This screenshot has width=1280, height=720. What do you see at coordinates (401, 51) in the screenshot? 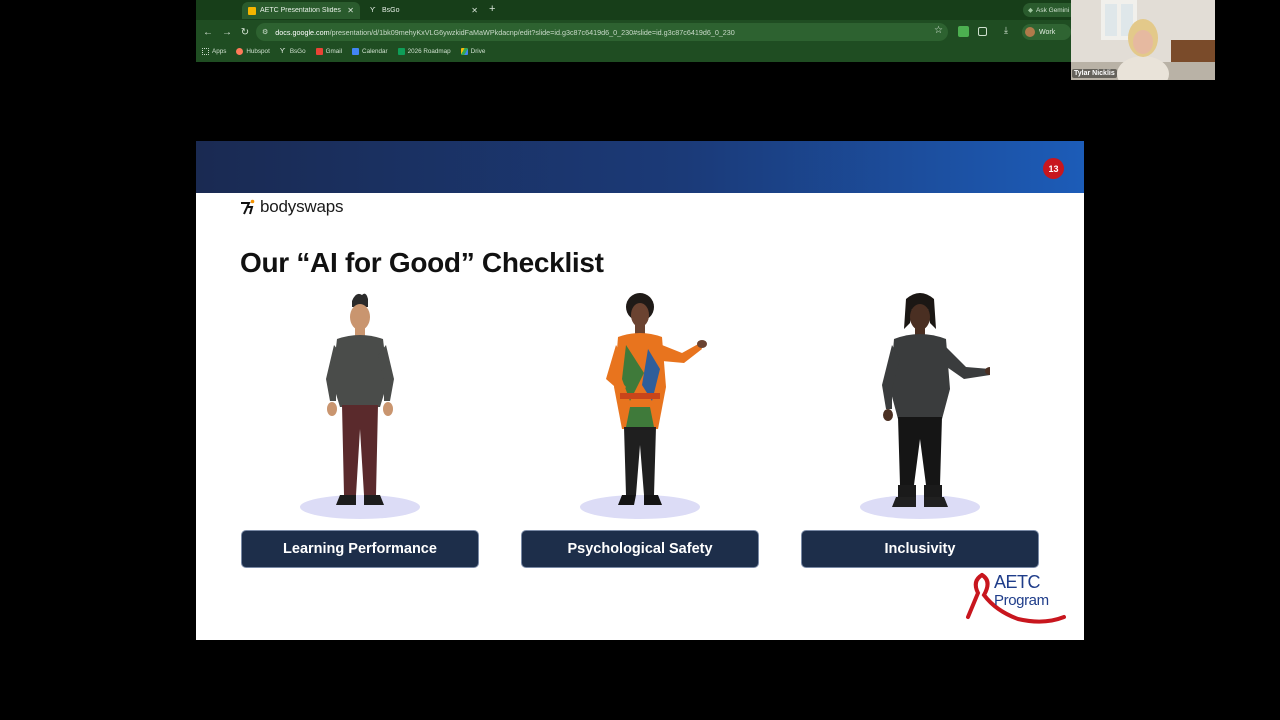
I see `sheets-icon` at bounding box center [401, 51].